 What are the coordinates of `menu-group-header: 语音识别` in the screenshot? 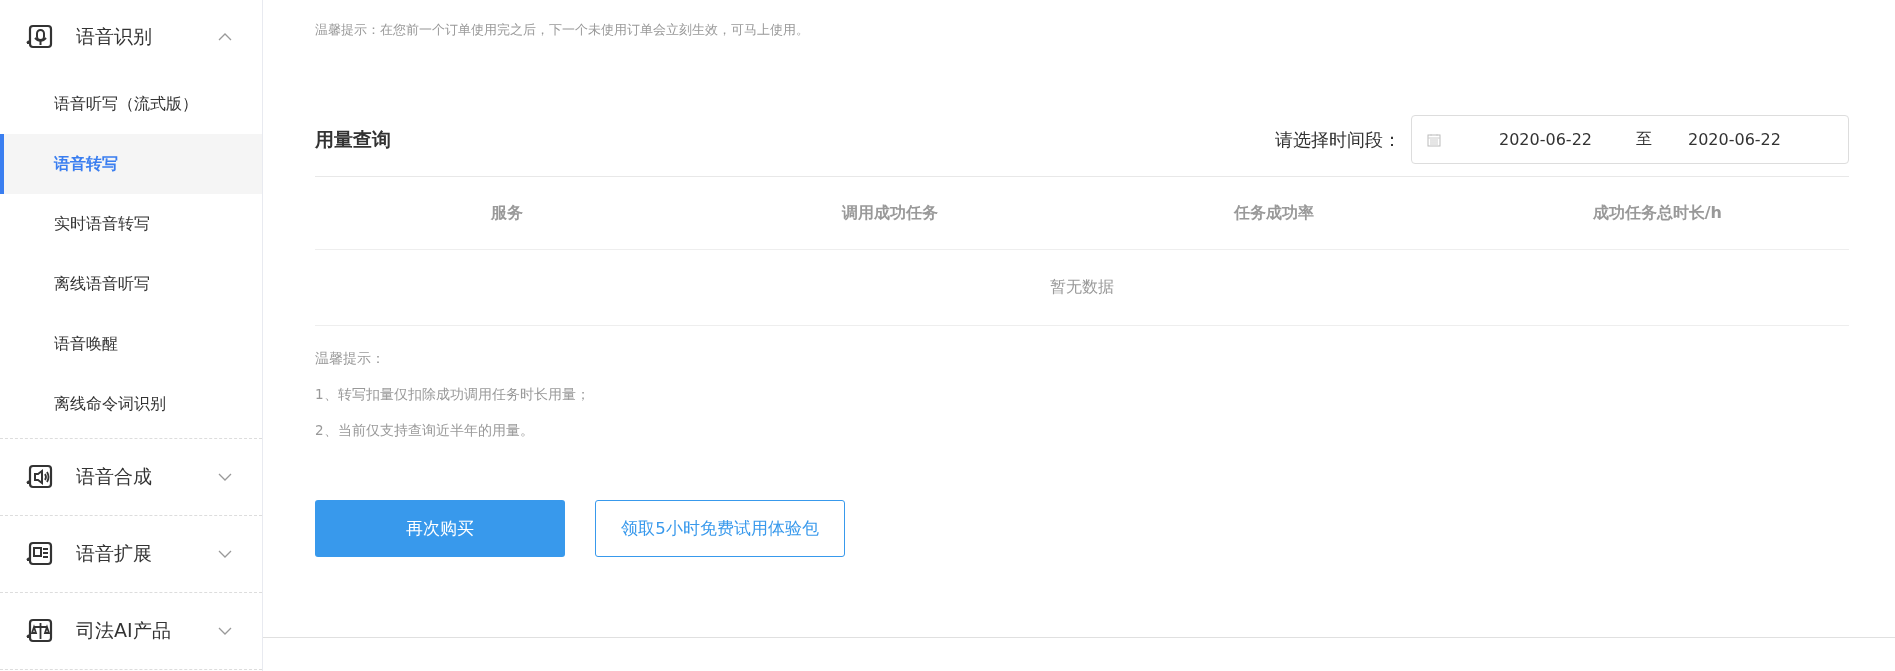 It's located at (131, 37).